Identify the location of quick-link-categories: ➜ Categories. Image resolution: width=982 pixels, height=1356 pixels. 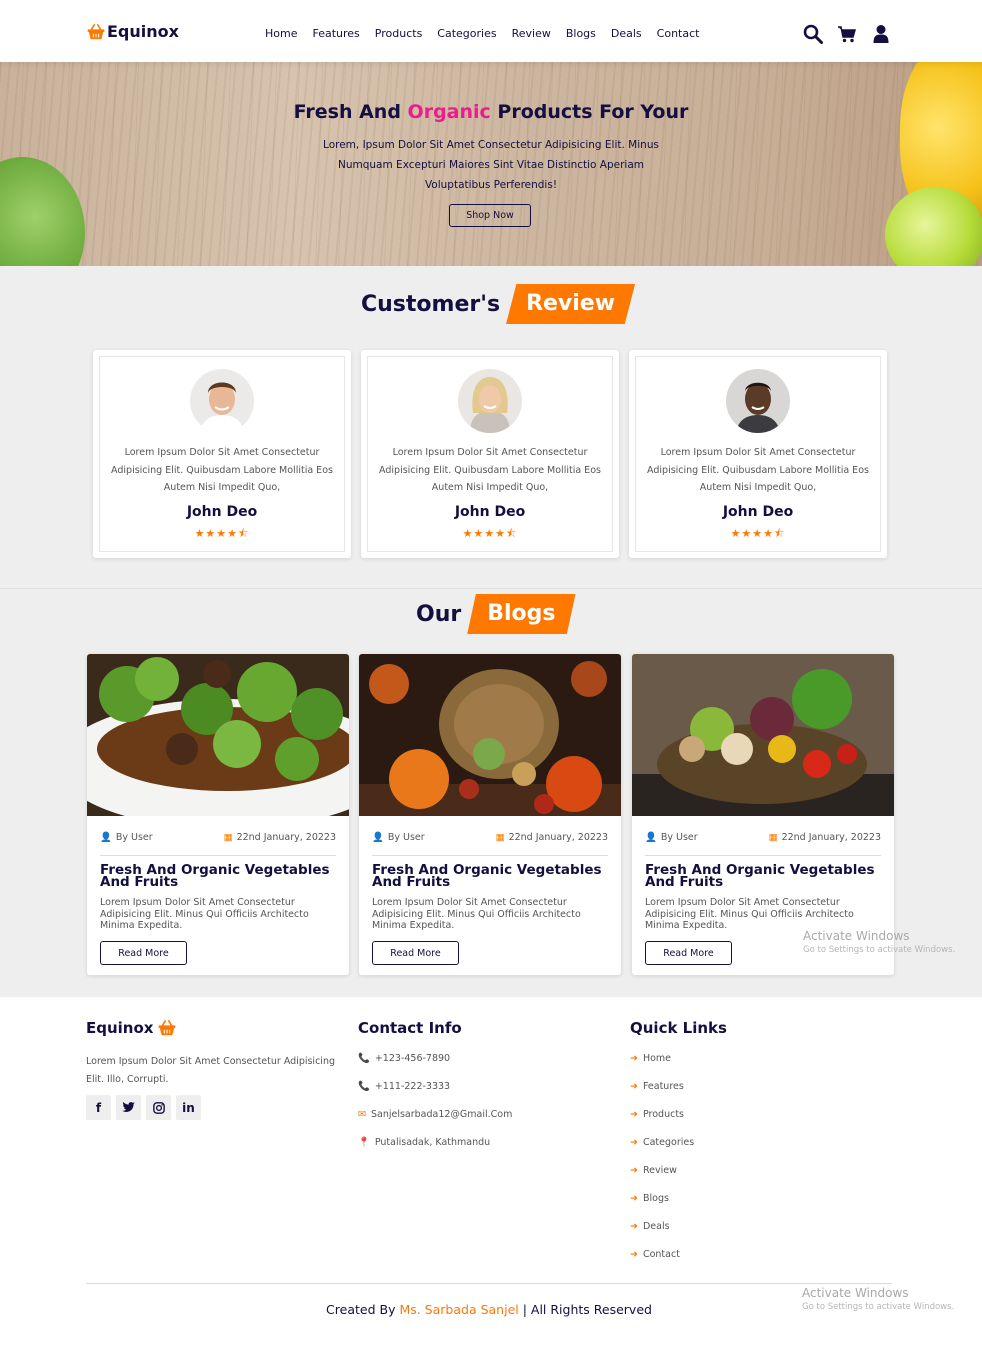
(662, 1151).